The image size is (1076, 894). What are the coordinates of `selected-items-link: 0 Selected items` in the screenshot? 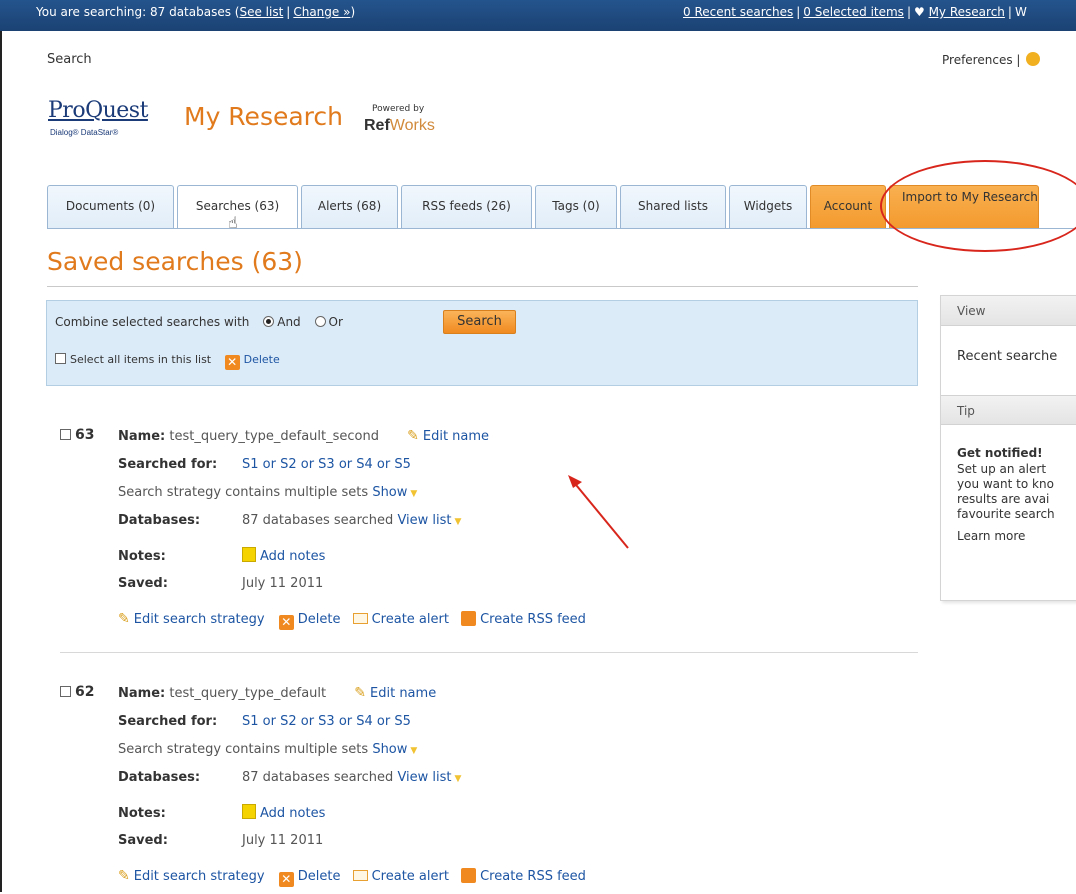 It's located at (853, 12).